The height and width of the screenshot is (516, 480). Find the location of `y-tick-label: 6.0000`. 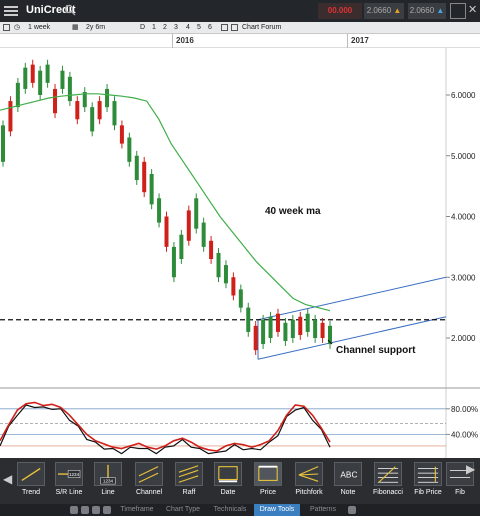

y-tick-label: 6.0000 is located at coordinates (463, 95).